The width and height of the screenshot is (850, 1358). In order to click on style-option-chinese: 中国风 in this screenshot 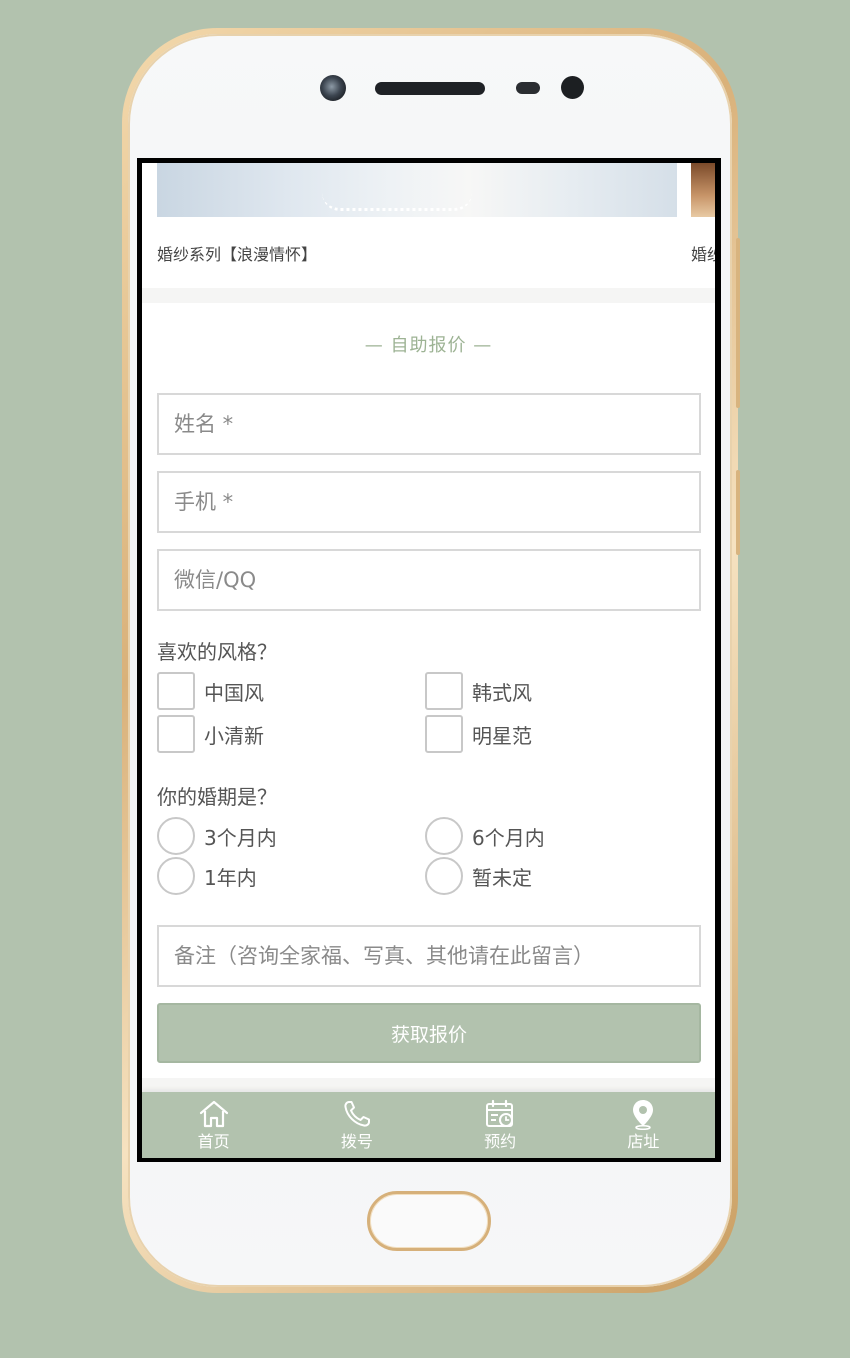, I will do `click(210, 691)`.